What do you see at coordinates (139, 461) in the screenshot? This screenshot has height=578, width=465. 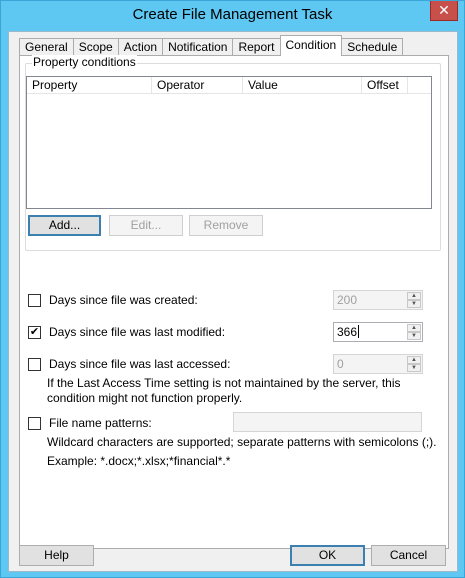 I see `patterns-note-line2: Example: *.docx;*.xlsx;*financial*.*` at bounding box center [139, 461].